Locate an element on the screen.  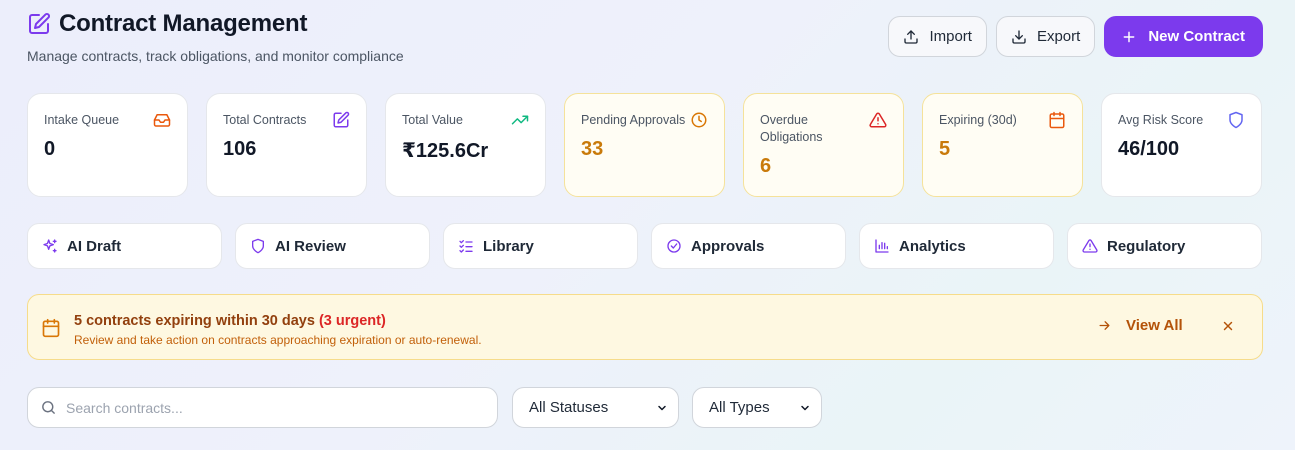
analytics-button: Analytics is located at coordinates (956, 246).